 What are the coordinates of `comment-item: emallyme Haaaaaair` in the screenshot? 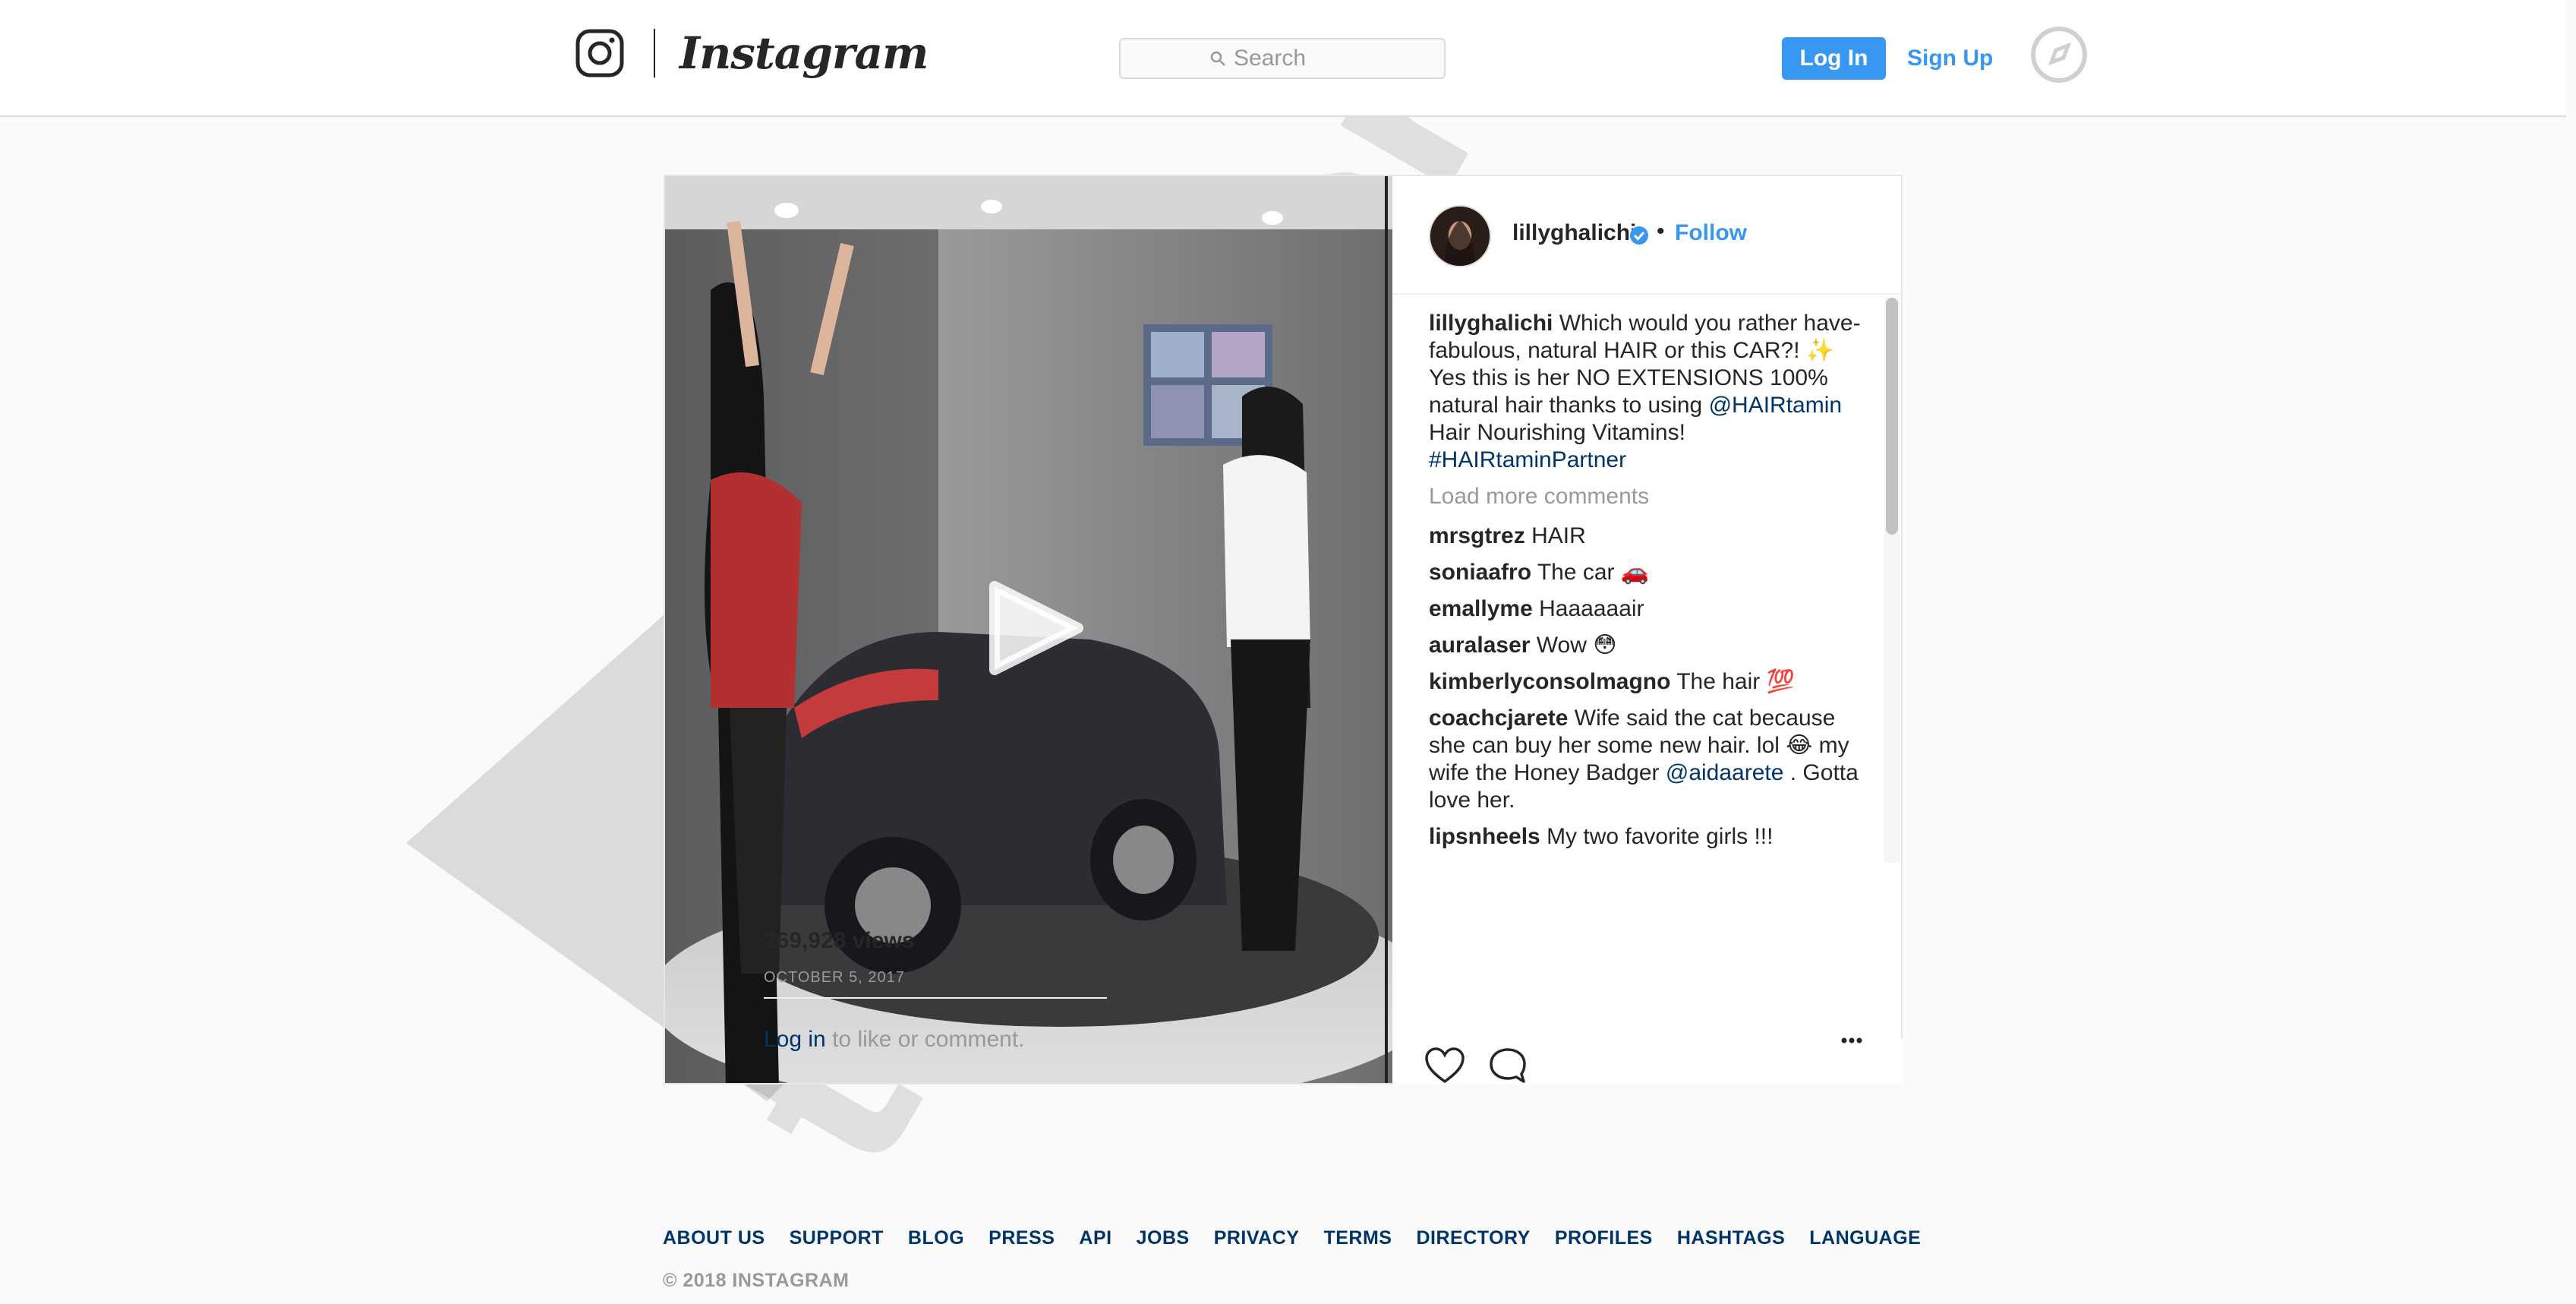 It's located at (1647, 609).